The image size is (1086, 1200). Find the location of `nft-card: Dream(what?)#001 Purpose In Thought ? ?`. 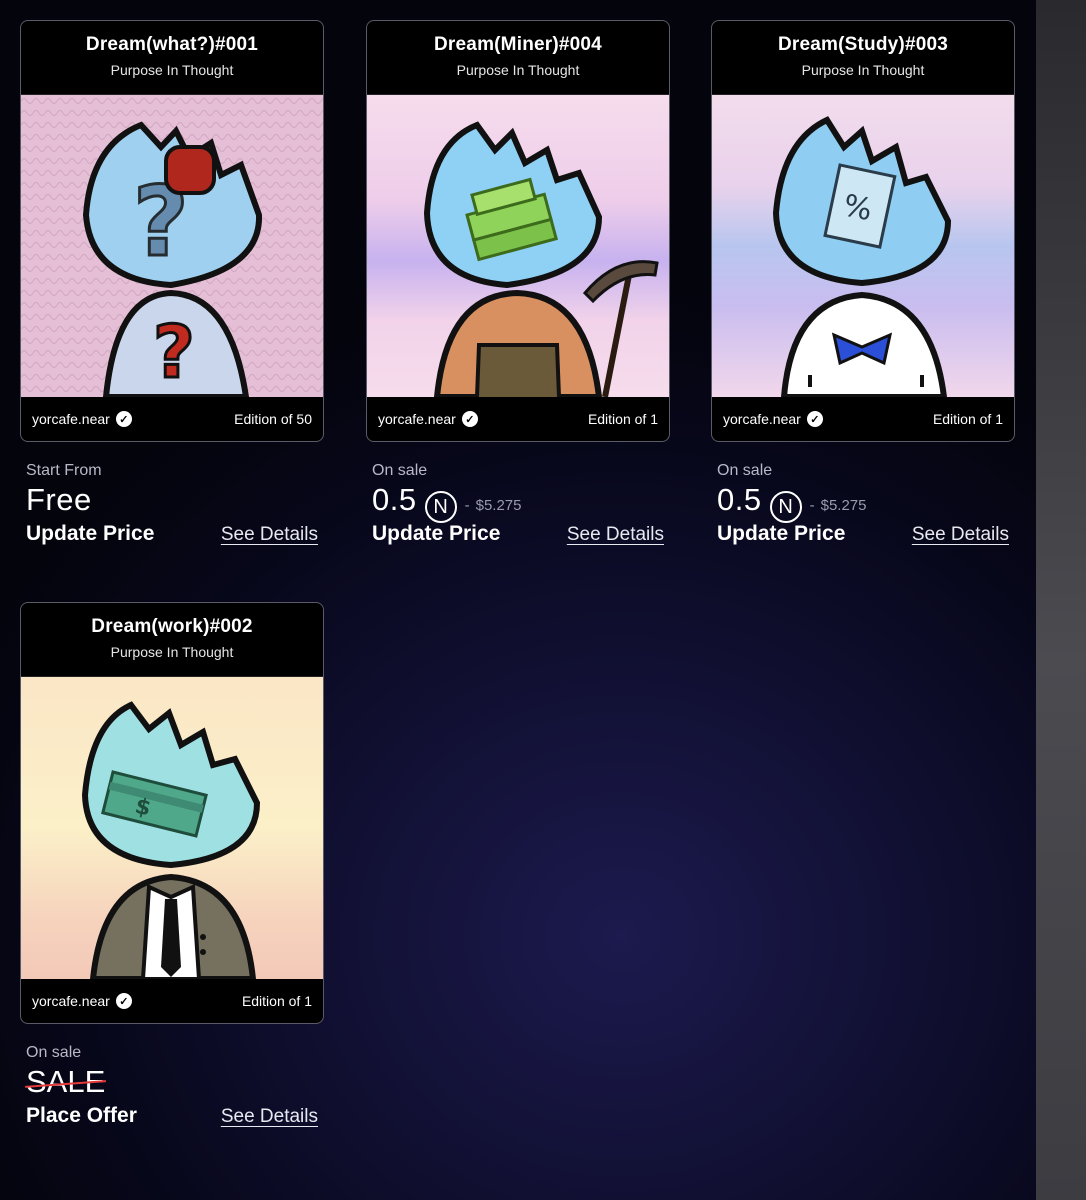

nft-card: Dream(what?)#001 Purpose In Thought ? ? is located at coordinates (172, 231).